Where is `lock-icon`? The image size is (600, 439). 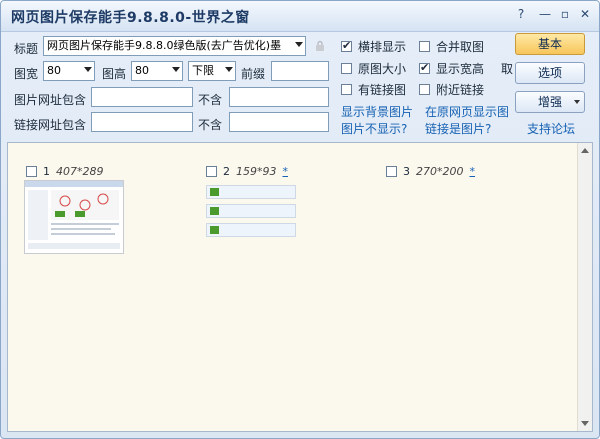
lock-icon is located at coordinates (320, 46).